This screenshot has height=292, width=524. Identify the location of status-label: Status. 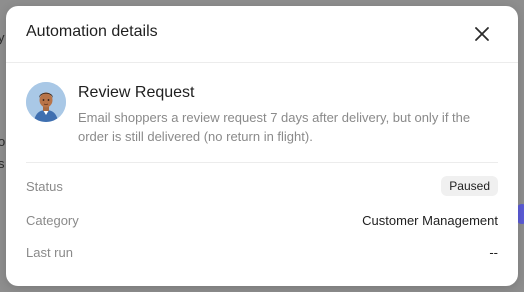
(44, 186).